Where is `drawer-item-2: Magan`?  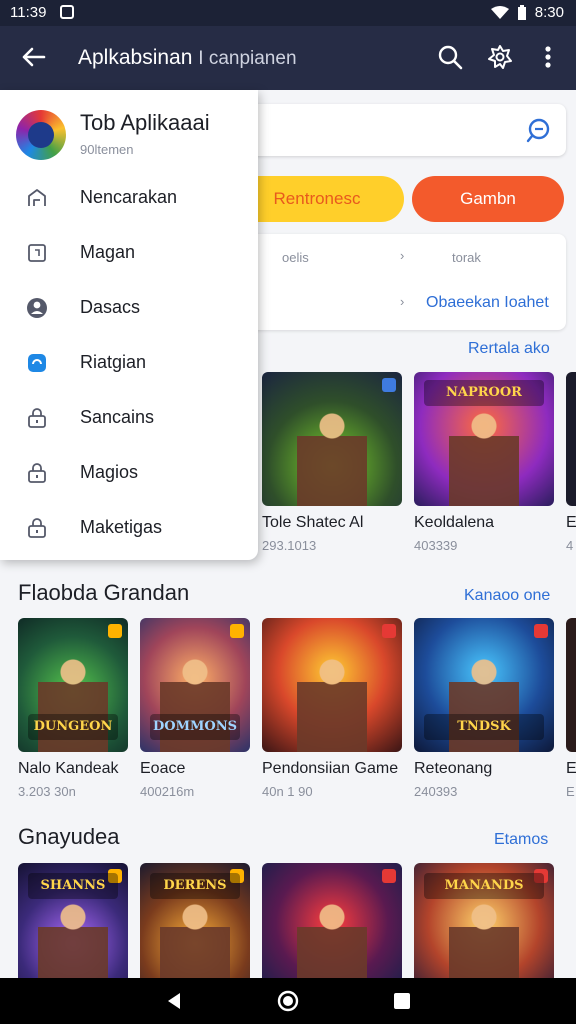
drawer-item-2: Magan is located at coordinates (129, 253).